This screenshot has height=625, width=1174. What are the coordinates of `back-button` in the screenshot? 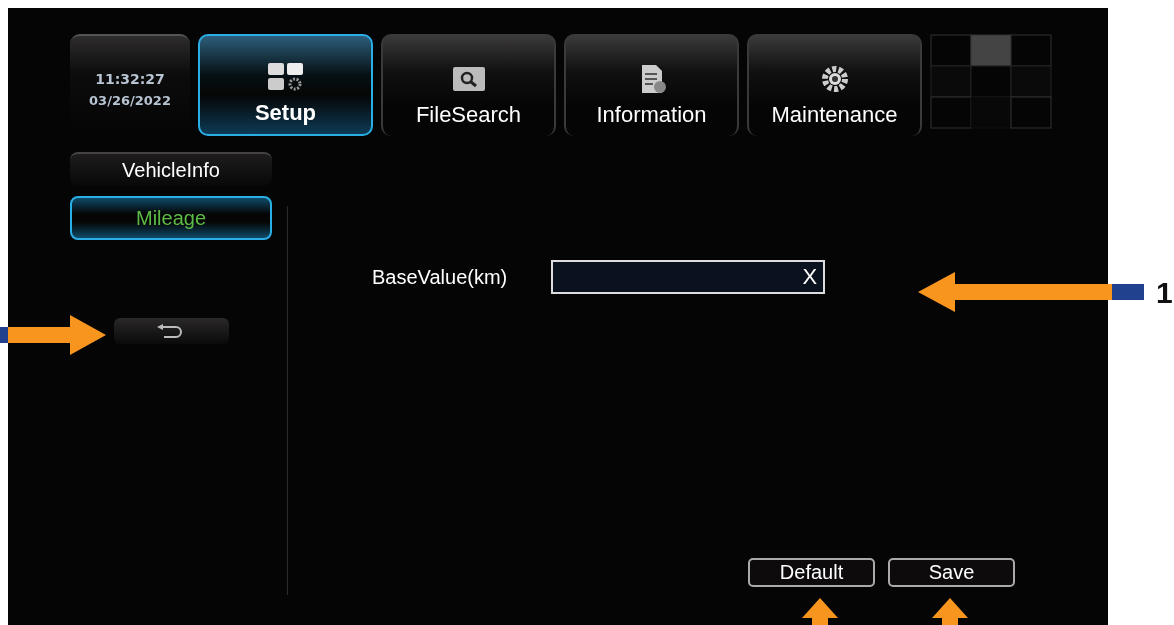 It's located at (171, 331).